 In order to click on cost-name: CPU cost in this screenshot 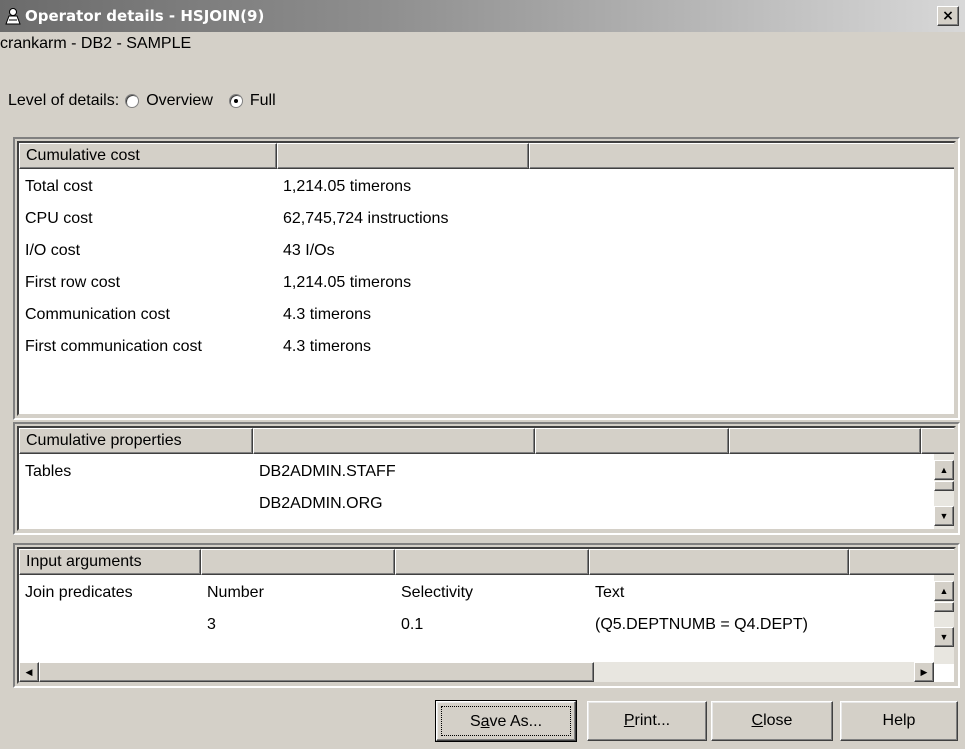, I will do `click(59, 218)`.